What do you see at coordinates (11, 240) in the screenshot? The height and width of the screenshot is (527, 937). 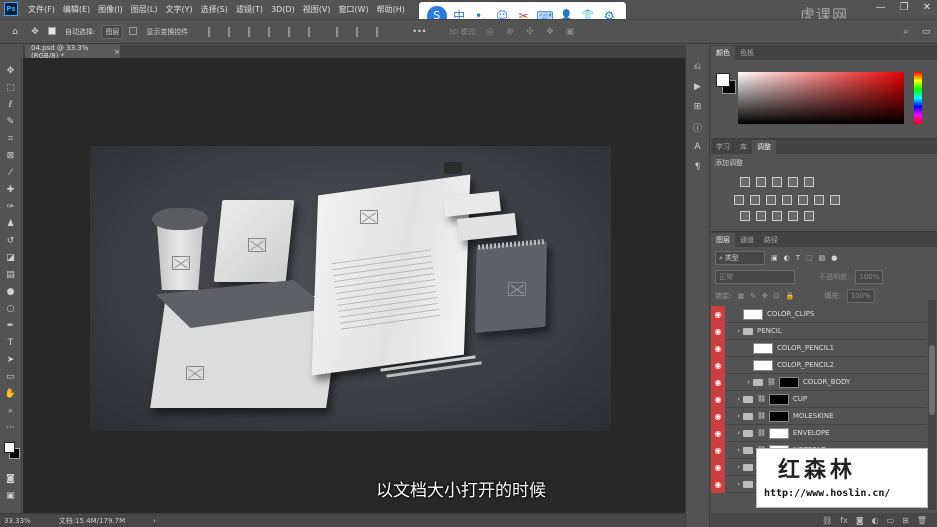 I see `history-brush-icon: ↺` at bounding box center [11, 240].